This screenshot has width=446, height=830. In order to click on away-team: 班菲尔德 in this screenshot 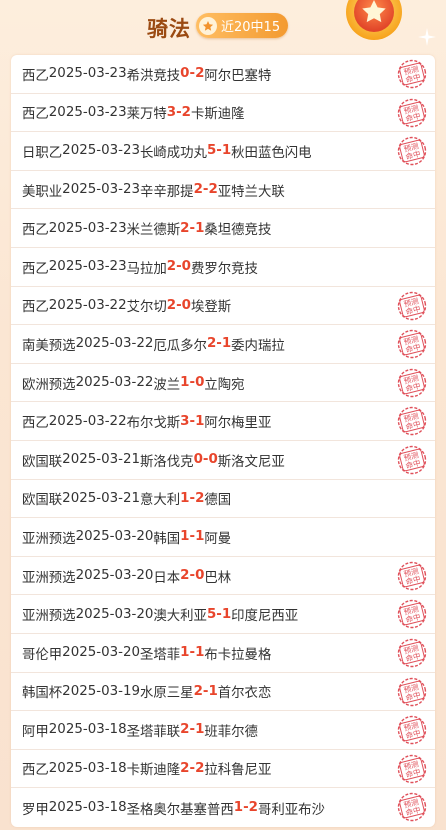, I will do `click(231, 732)`.